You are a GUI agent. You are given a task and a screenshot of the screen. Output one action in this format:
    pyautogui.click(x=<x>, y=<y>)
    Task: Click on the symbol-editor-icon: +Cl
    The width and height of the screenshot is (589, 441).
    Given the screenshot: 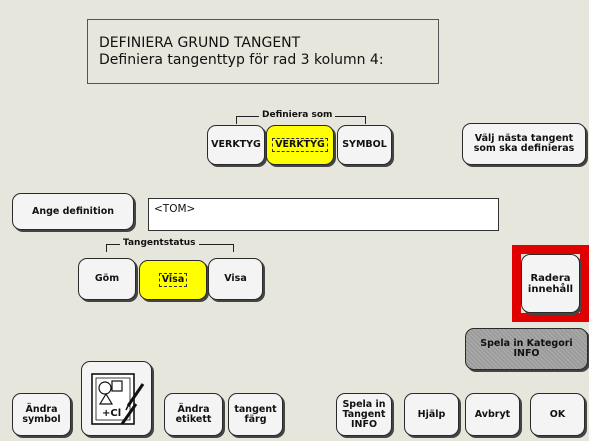 What is the action you would take?
    pyautogui.click(x=117, y=398)
    